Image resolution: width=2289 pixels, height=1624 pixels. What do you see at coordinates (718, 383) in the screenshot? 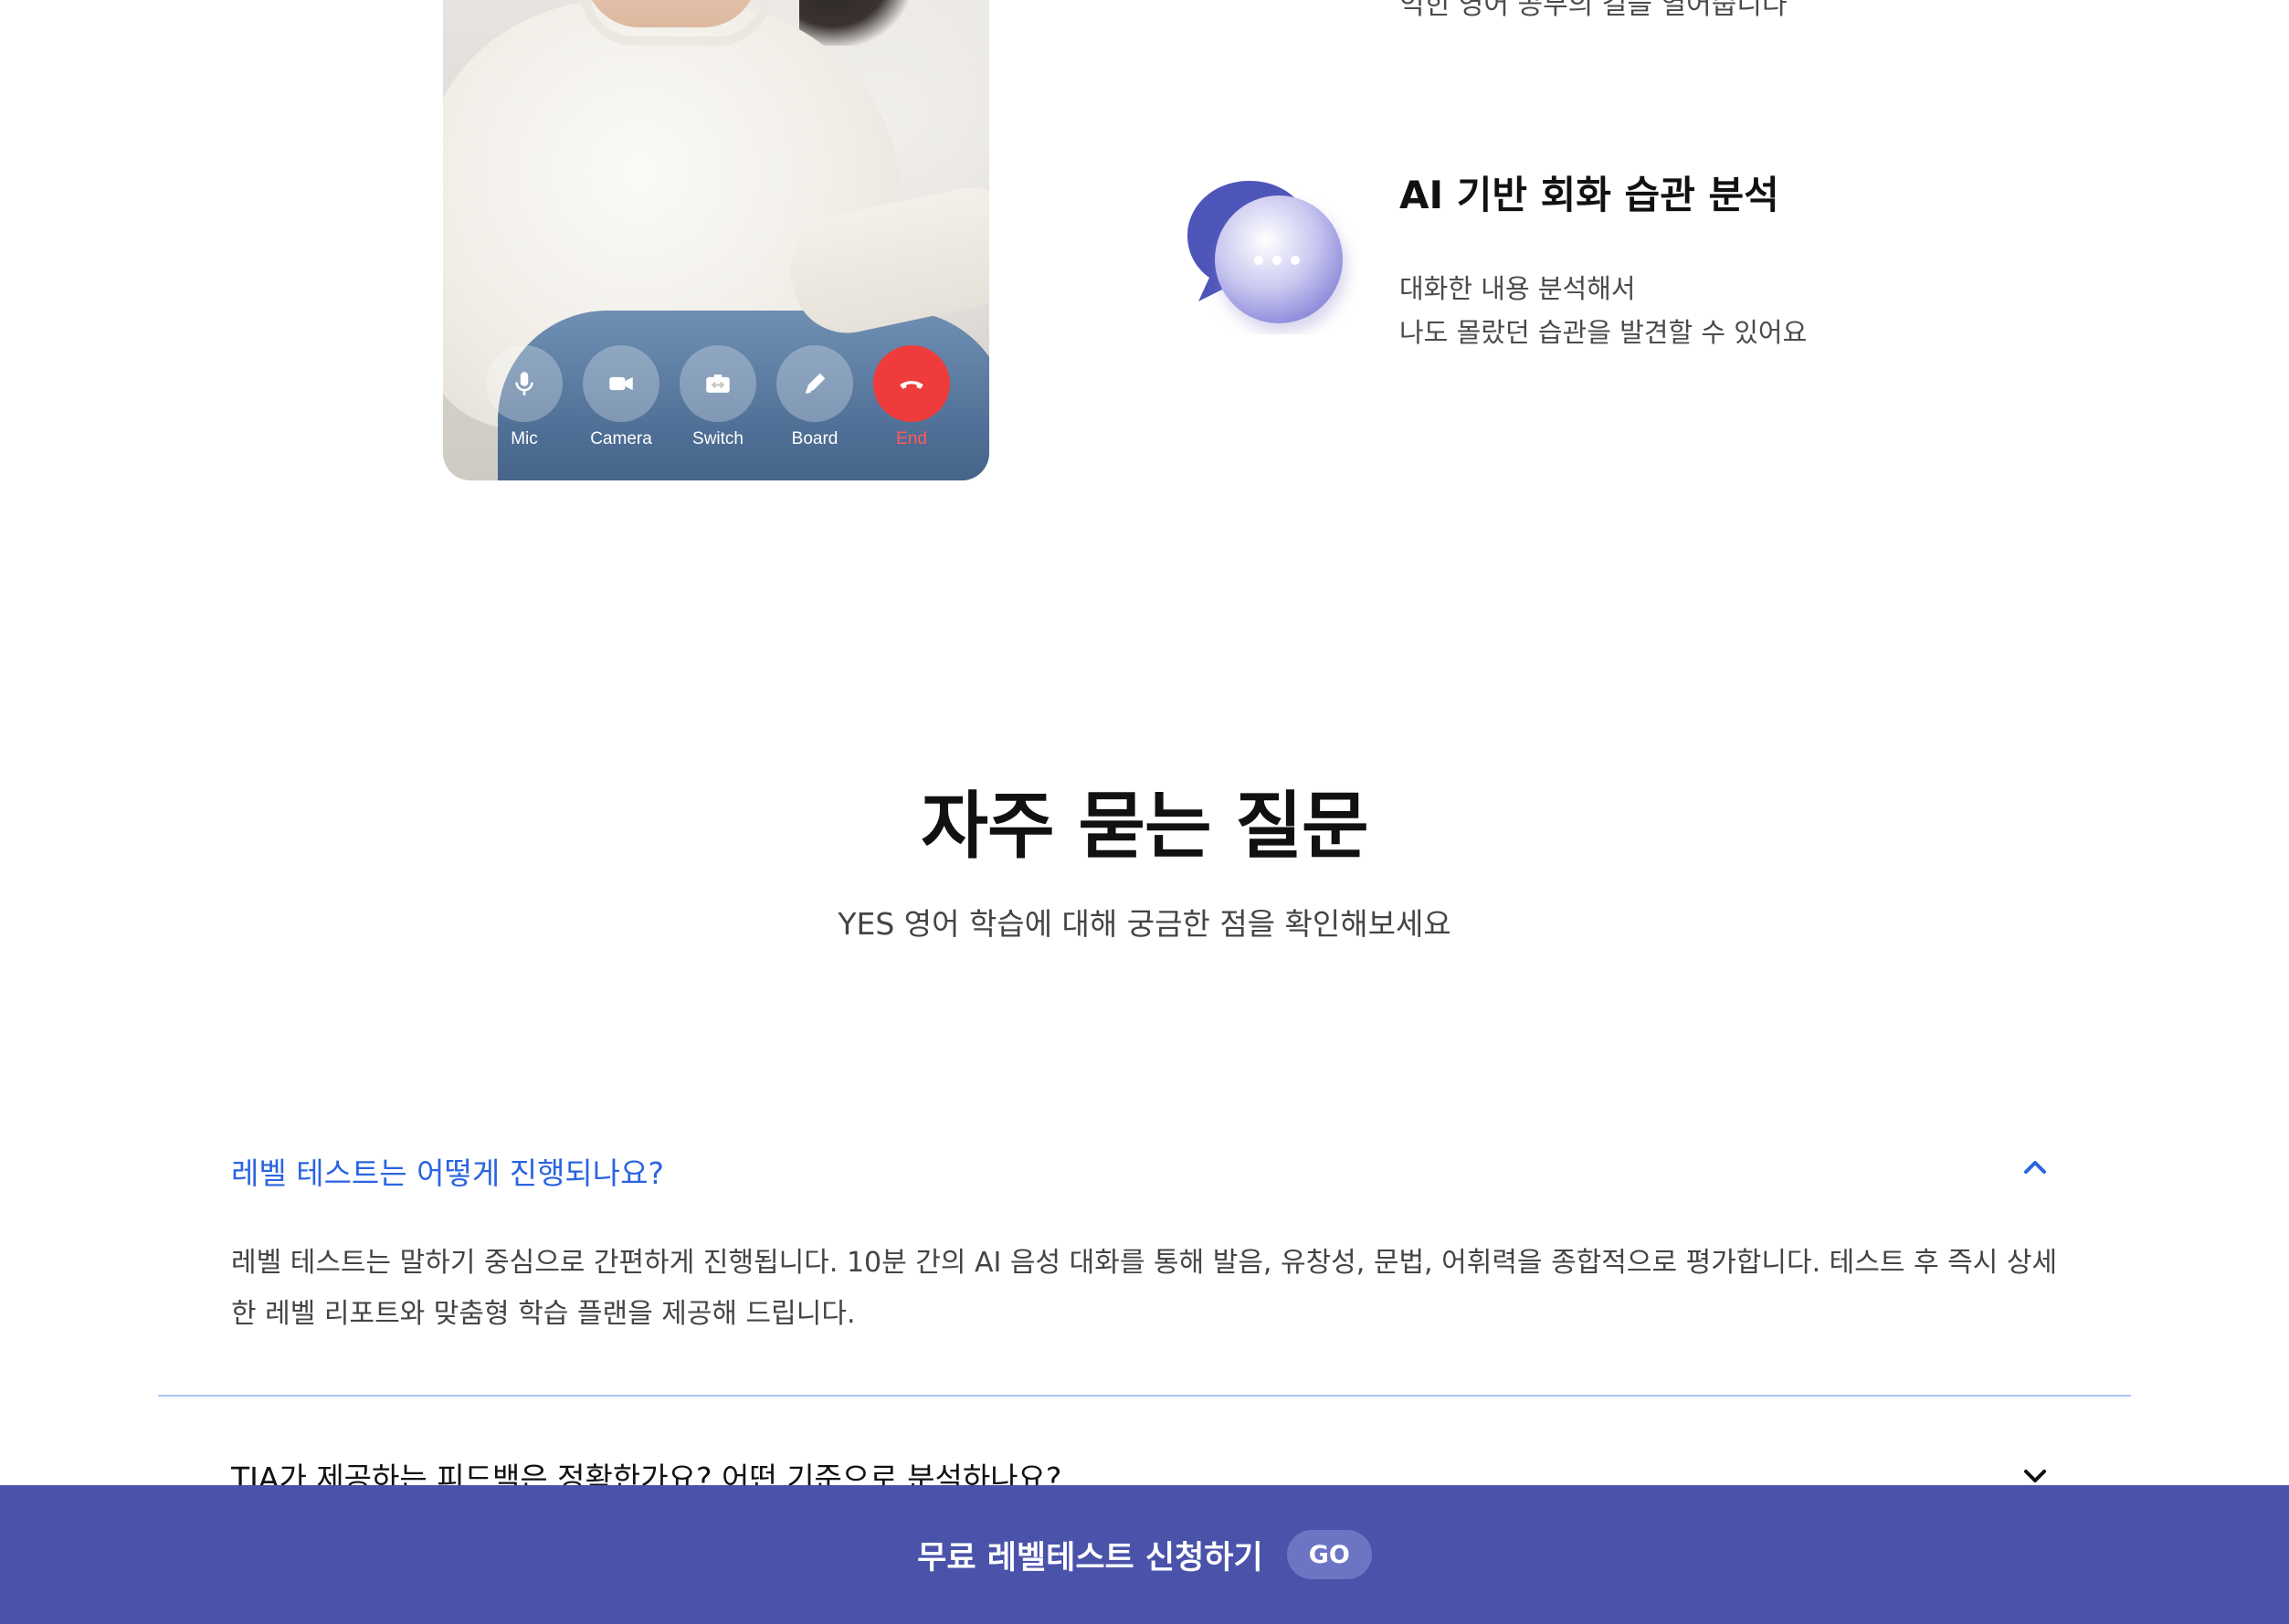
I see `switch-camera-icon` at bounding box center [718, 383].